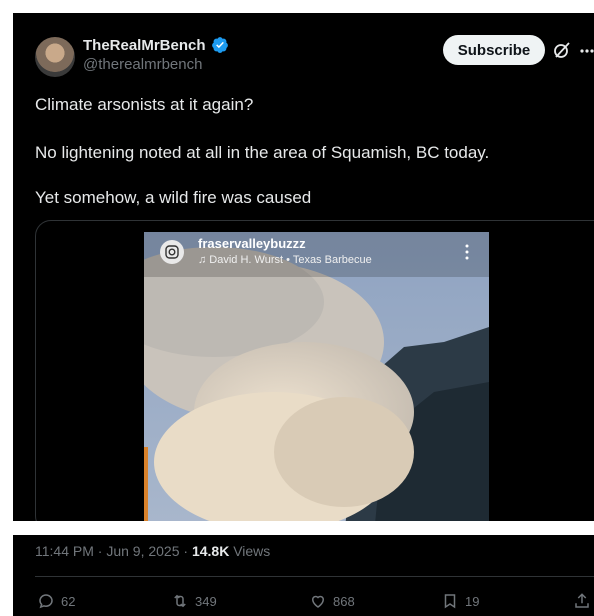 This screenshot has height=616, width=594. Describe the element at coordinates (68, 601) in the screenshot. I see `reply-count: 62` at that location.